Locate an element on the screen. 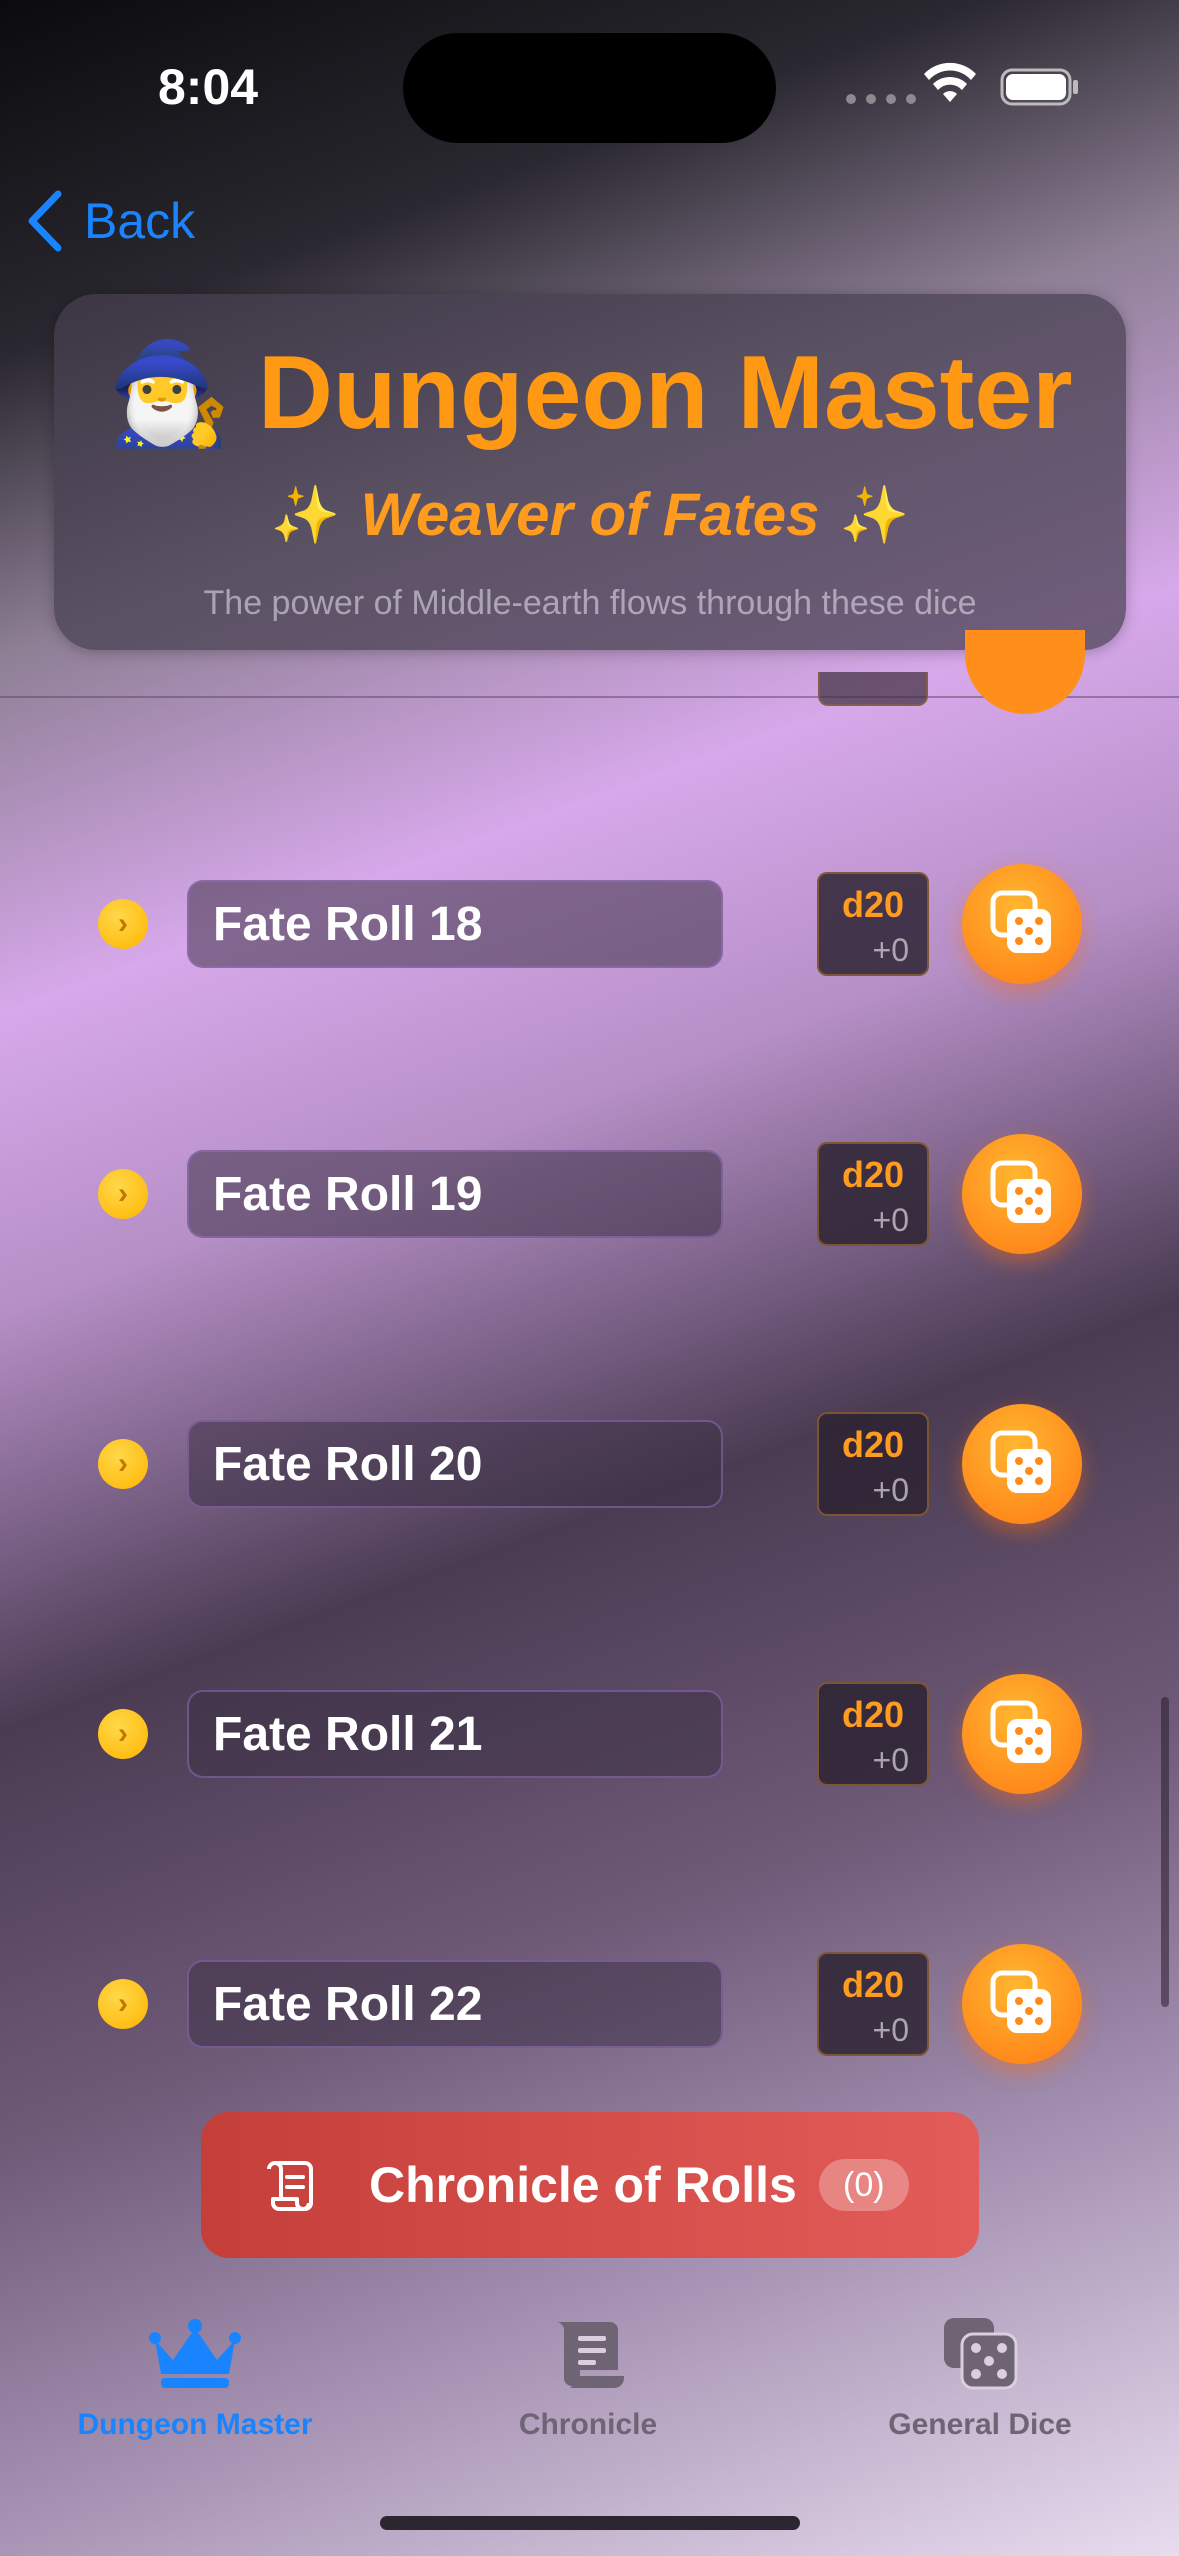 Image resolution: width=1179 pixels, height=2556 pixels. tab-general-dice: General Dice is located at coordinates (980, 2380).